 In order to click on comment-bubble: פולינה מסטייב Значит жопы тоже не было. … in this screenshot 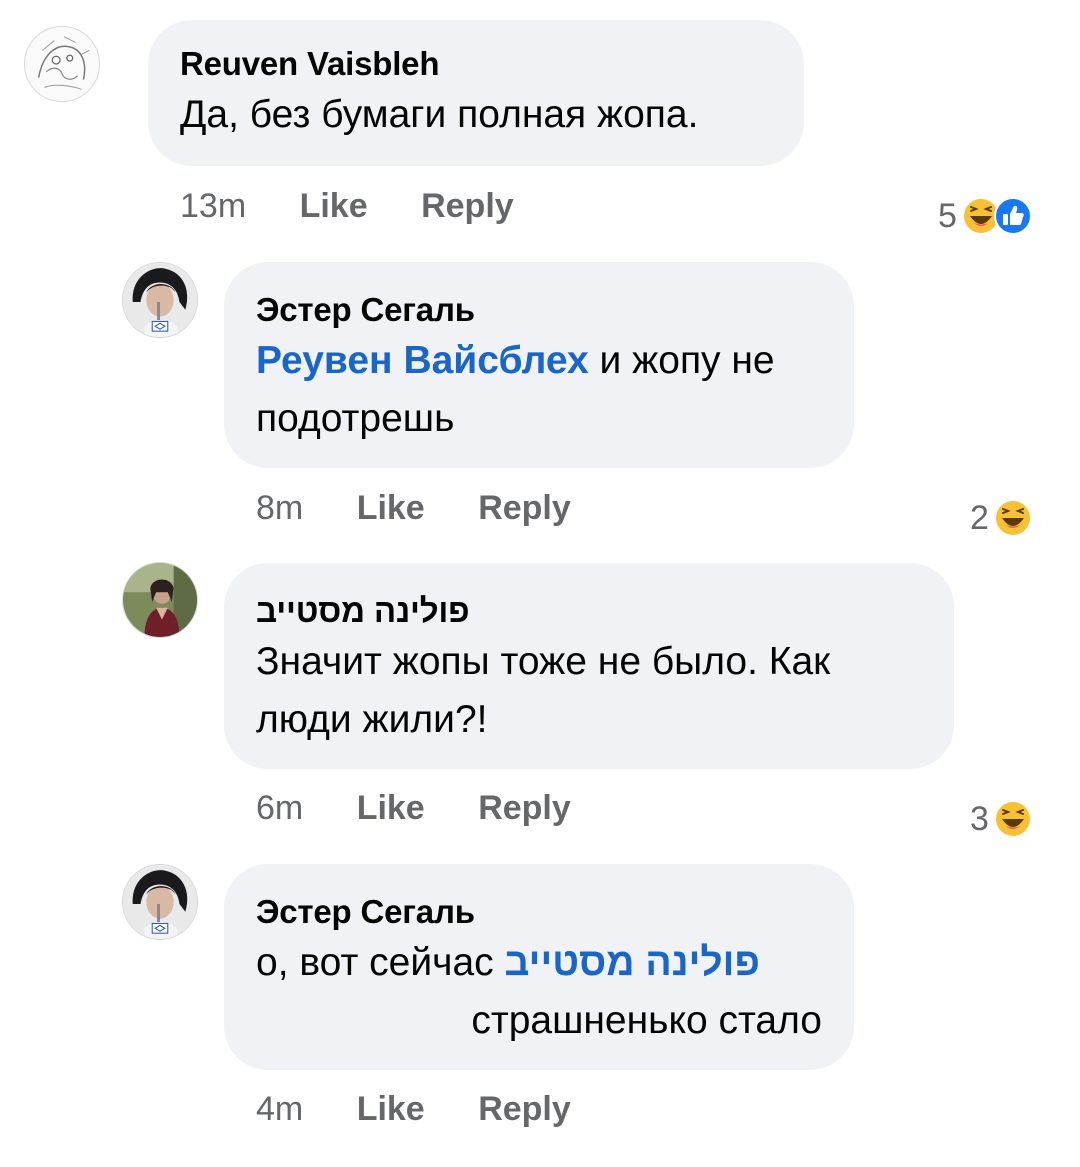, I will do `click(589, 666)`.